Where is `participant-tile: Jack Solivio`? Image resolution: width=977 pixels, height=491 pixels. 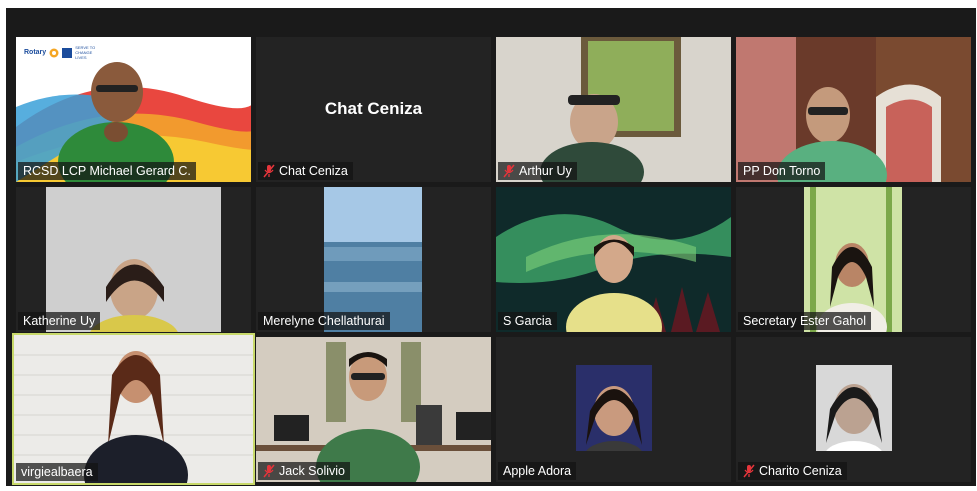
participant-tile: Jack Solivio is located at coordinates (373, 409).